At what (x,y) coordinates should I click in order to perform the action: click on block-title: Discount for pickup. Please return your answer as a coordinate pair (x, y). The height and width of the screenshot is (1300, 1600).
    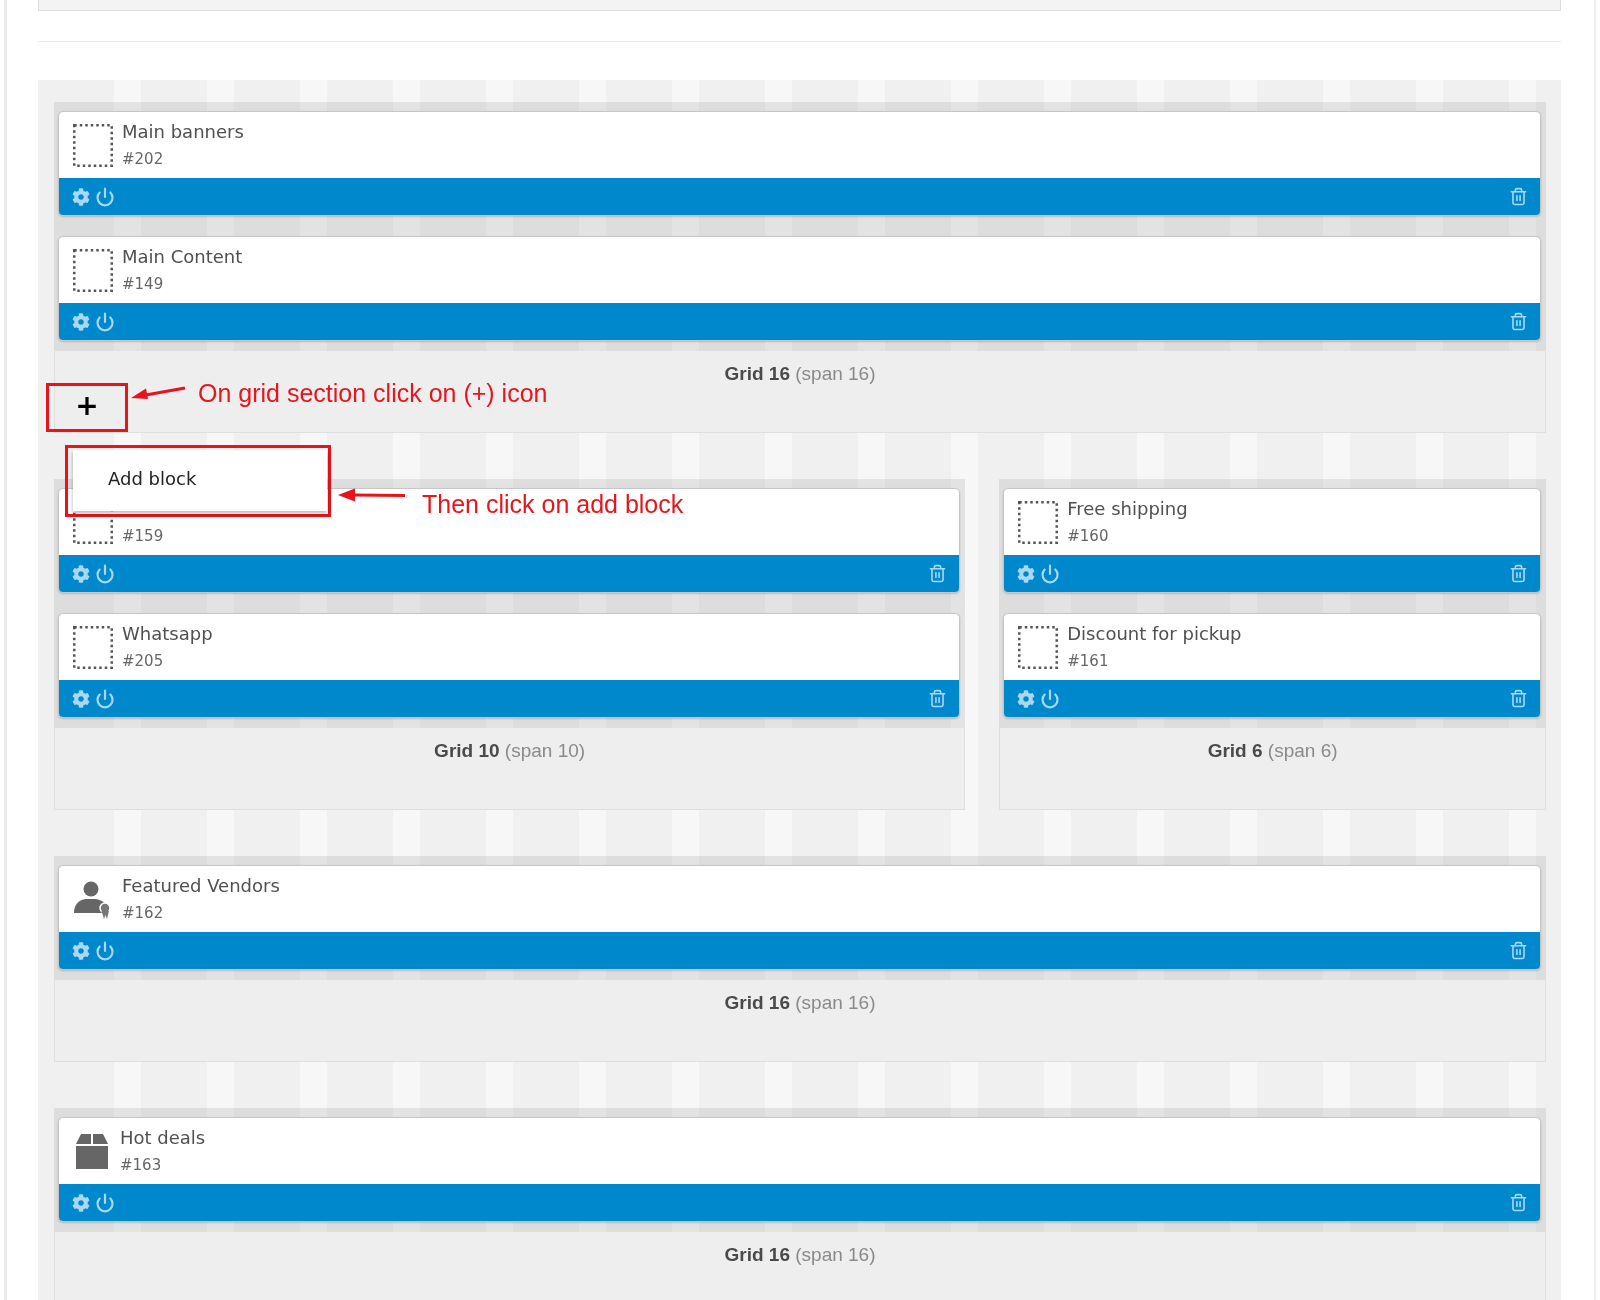
    Looking at the image, I should click on (1154, 634).